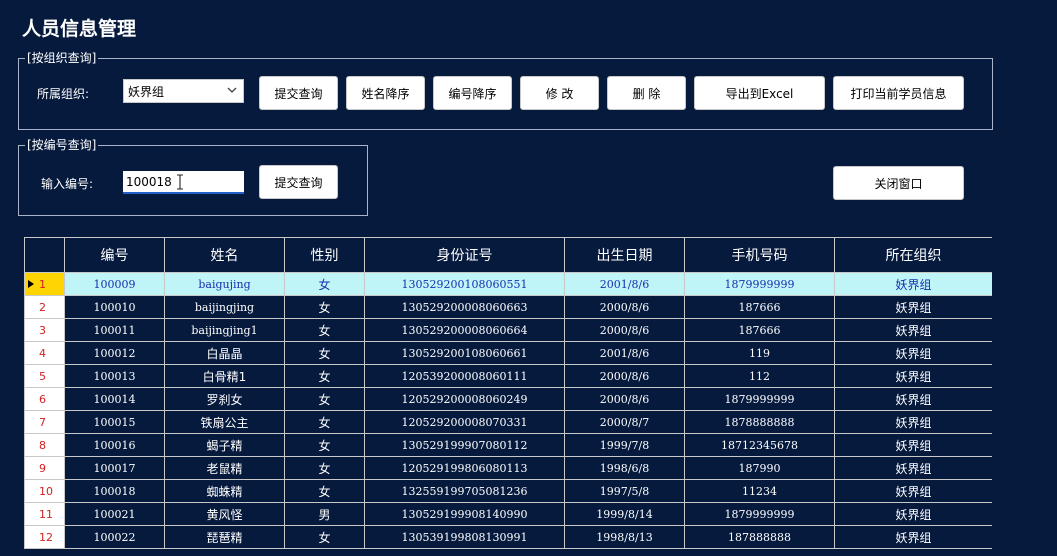  Describe the element at coordinates (44, 422) in the screenshot. I see `row-header: 7` at that location.